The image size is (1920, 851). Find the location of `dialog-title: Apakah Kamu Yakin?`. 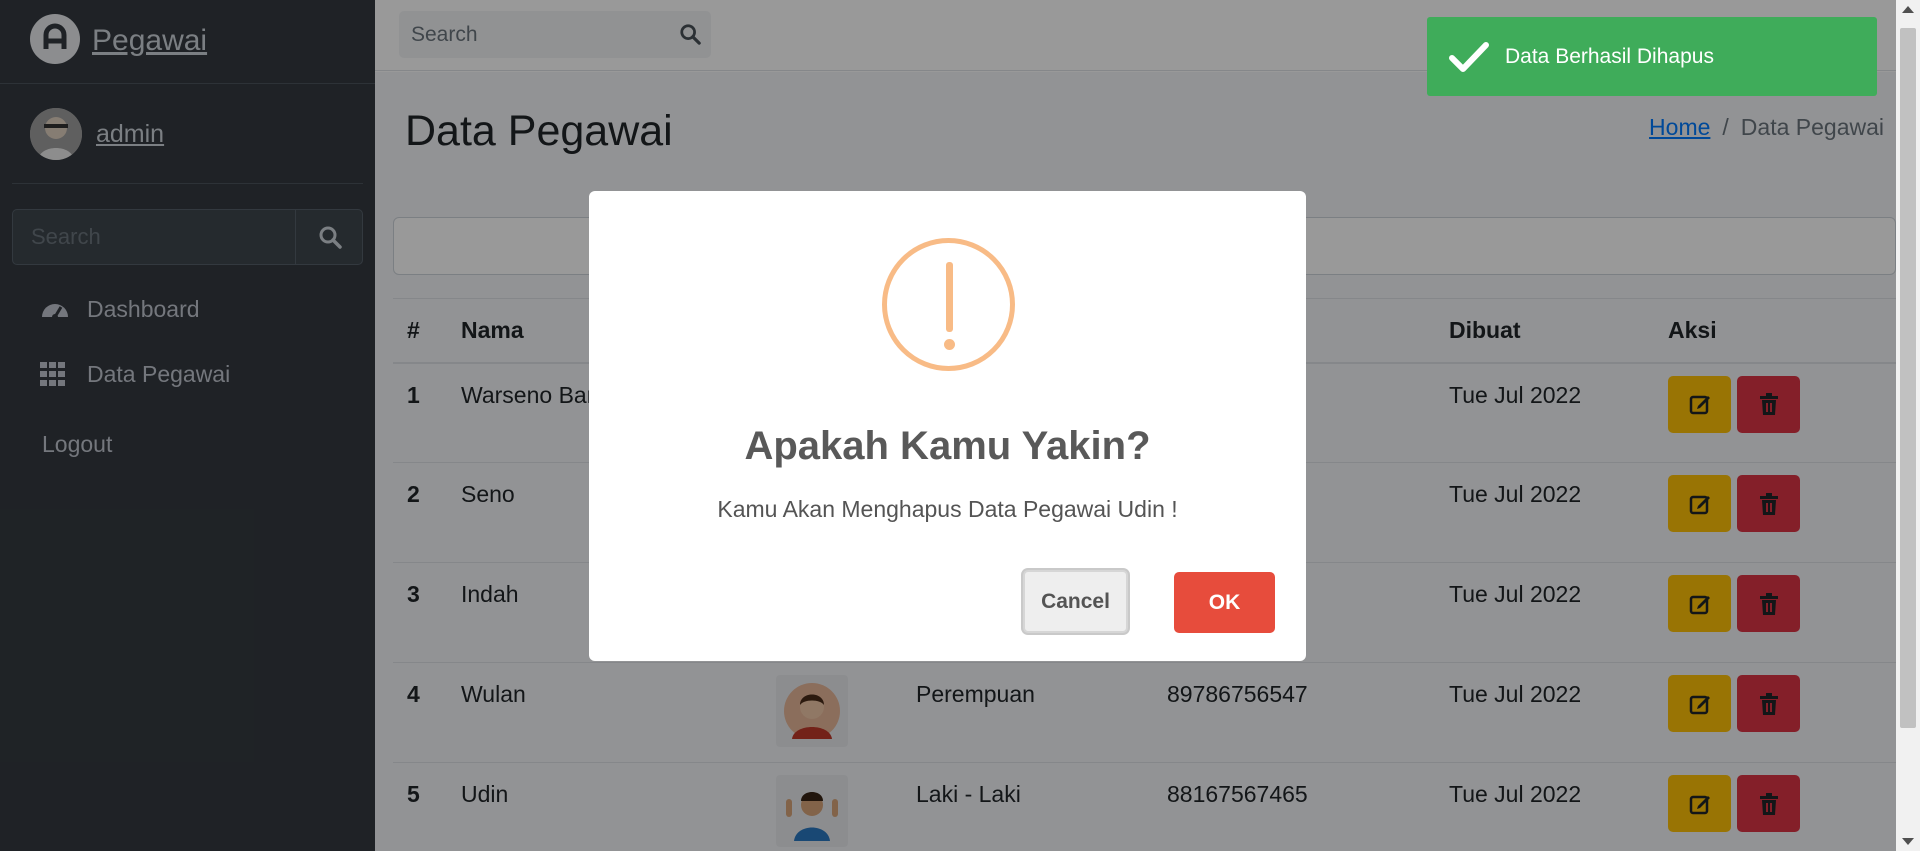

dialog-title: Apakah Kamu Yakin? is located at coordinates (947, 446).